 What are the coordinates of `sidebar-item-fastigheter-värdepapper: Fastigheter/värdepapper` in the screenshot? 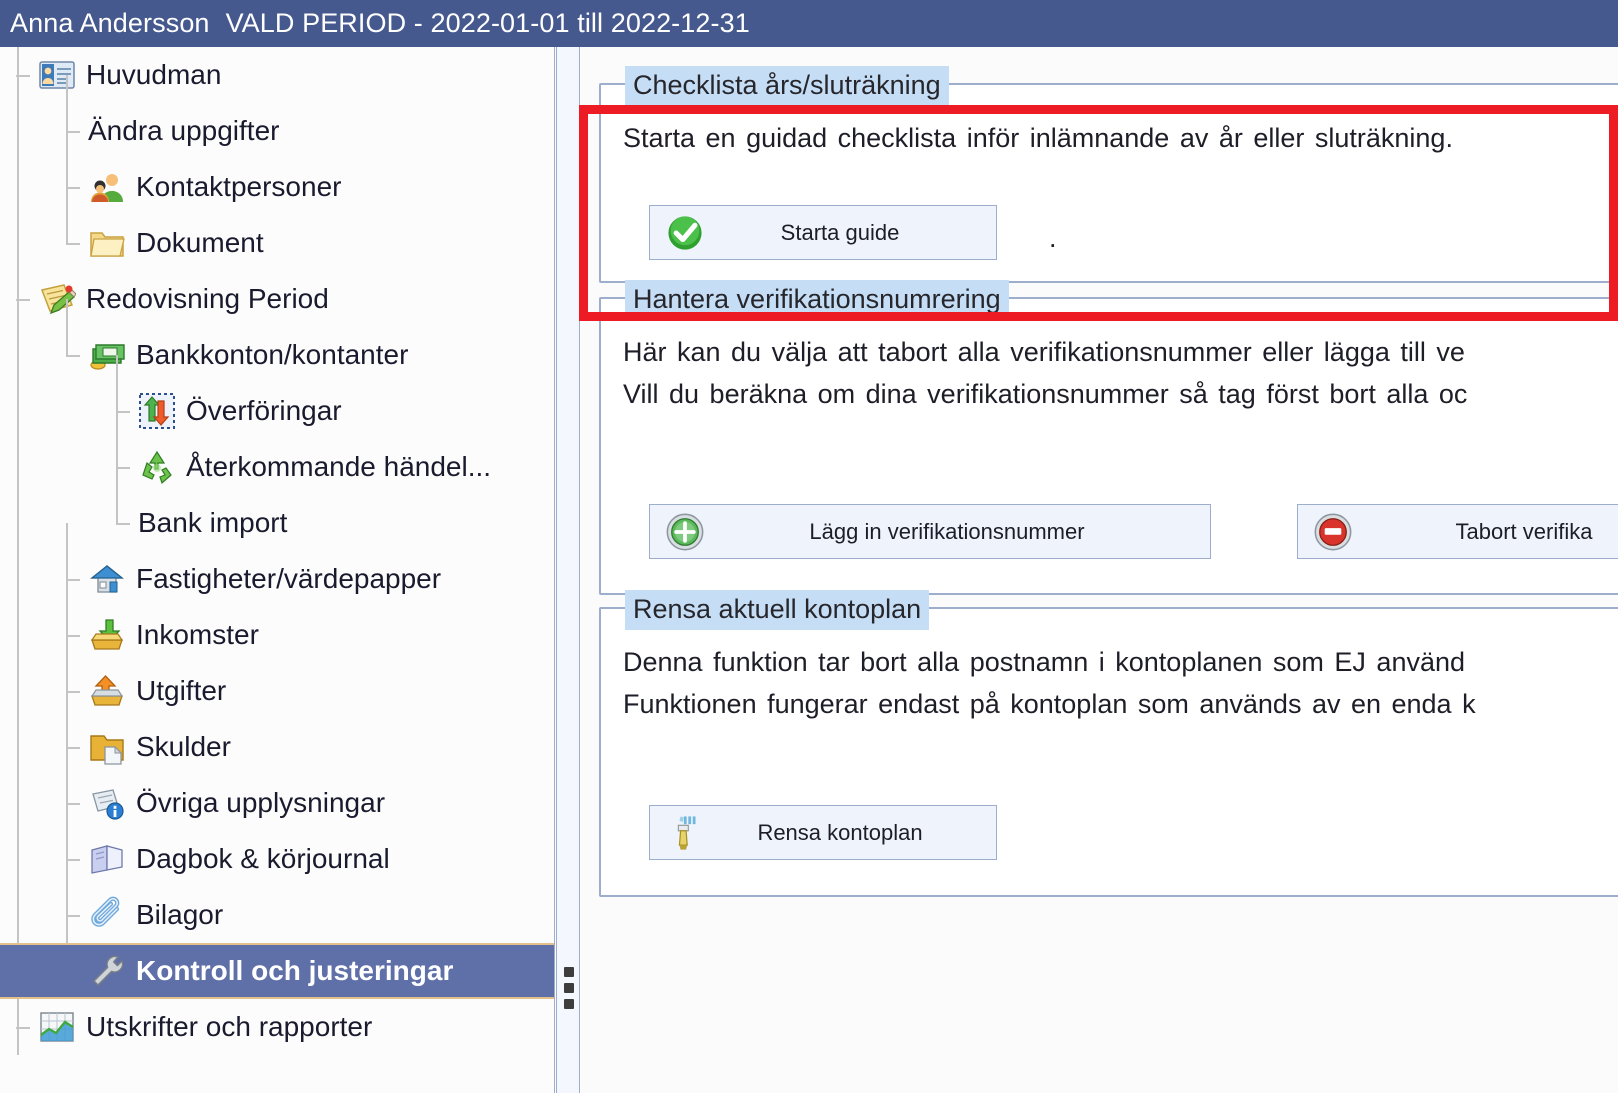 It's located at (277, 579).